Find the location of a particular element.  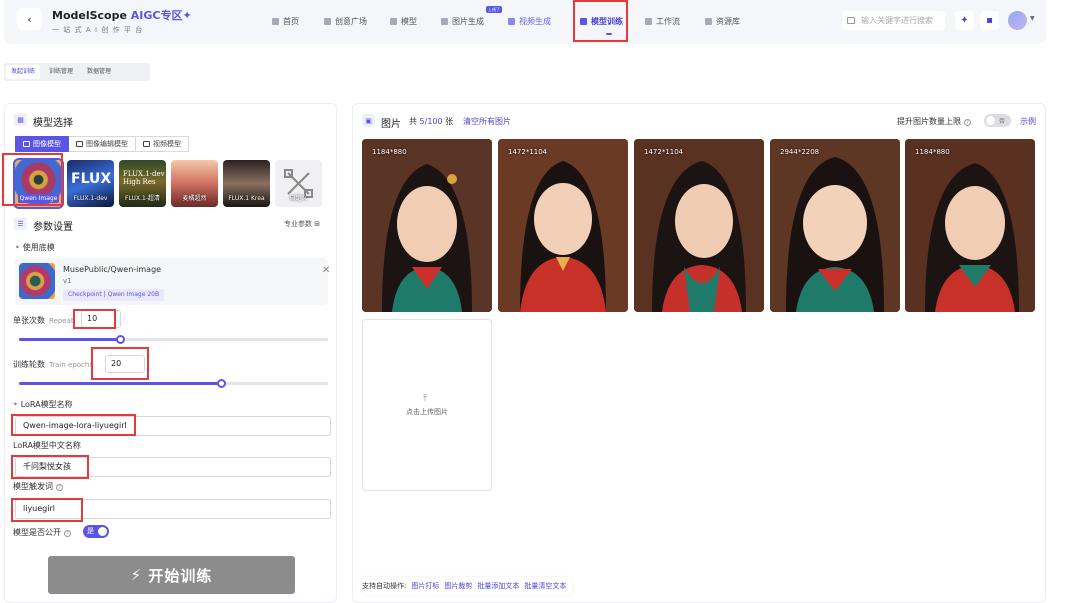

image-size-label: 1184*880 is located at coordinates (932, 152).